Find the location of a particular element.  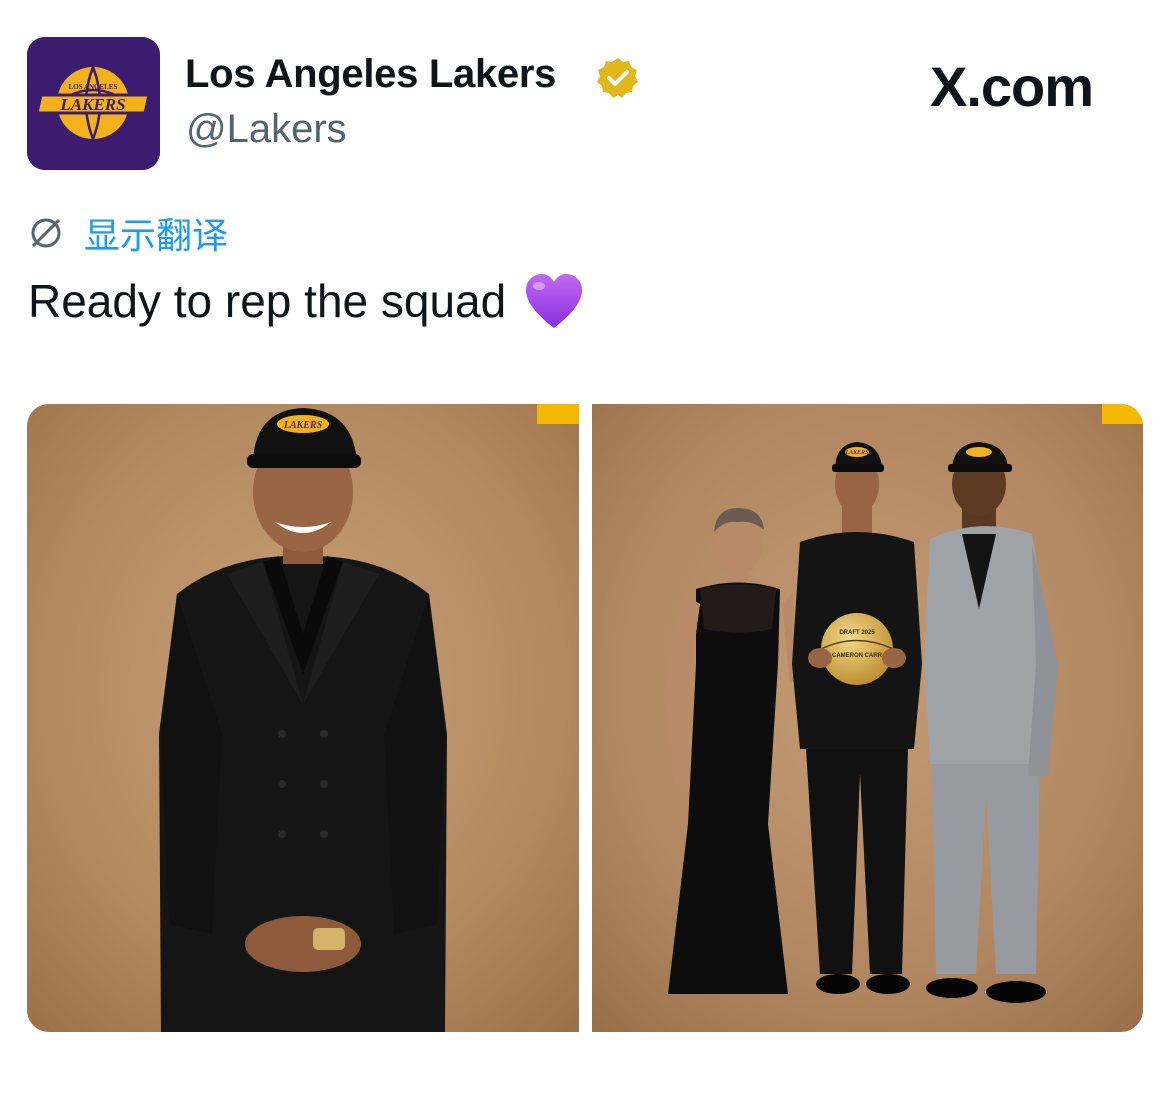

avatar: LAKERS LOS ANGELES is located at coordinates (93, 103).